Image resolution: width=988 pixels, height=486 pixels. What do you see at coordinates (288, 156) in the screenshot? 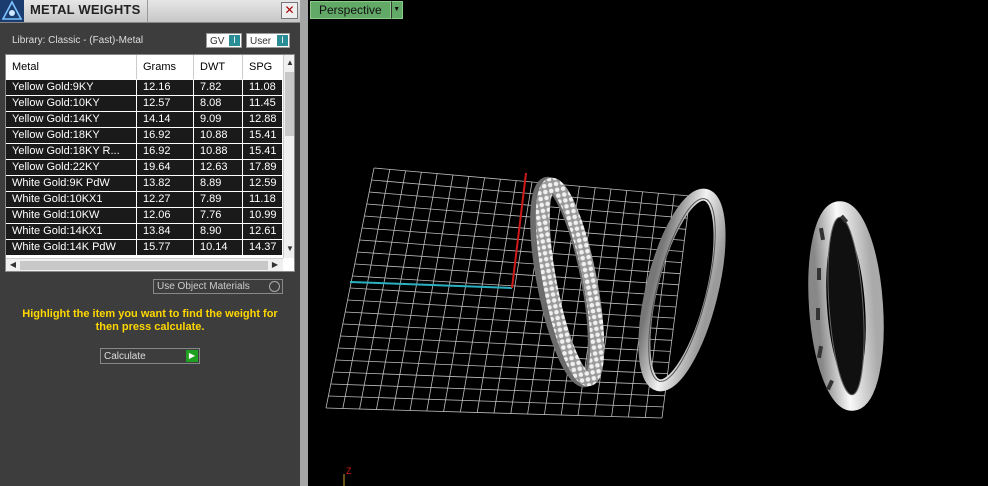
I see `vertical-scrollbar: ▲ ▼` at bounding box center [288, 156].